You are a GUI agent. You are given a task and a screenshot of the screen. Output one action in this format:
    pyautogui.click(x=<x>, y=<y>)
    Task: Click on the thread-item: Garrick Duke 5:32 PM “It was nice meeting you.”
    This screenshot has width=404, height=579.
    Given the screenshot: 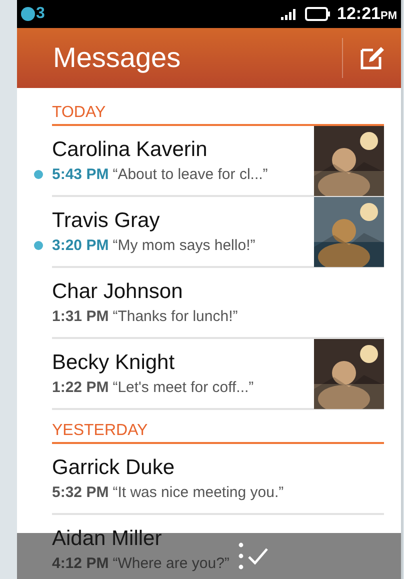 What is the action you would take?
    pyautogui.click(x=218, y=479)
    